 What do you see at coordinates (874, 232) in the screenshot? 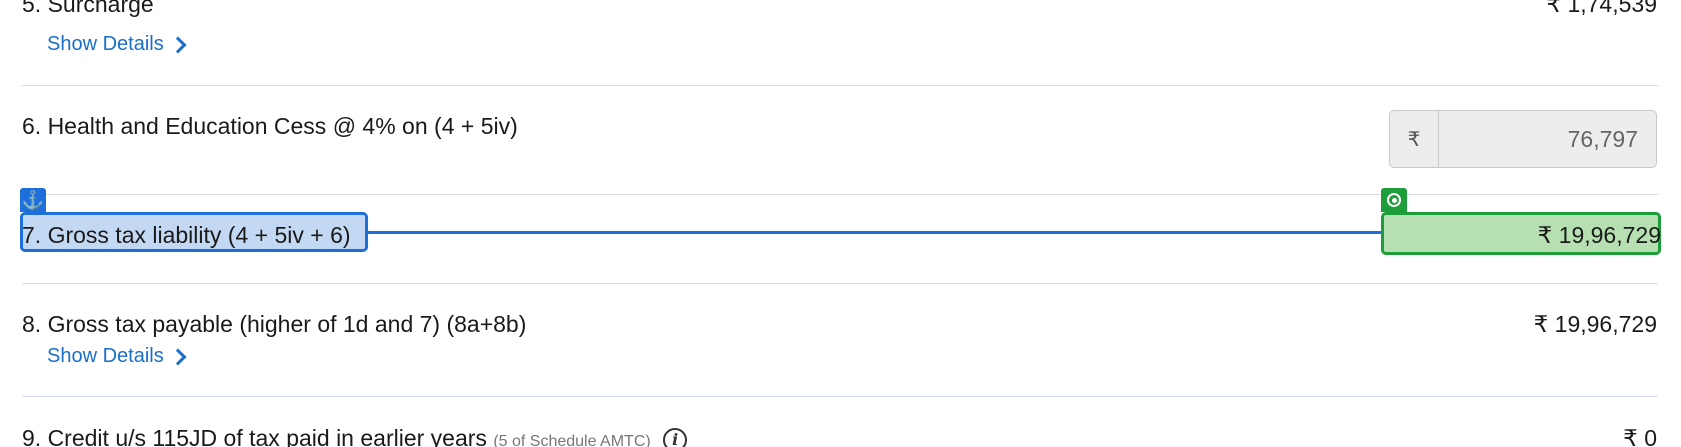
I see `connector-line` at bounding box center [874, 232].